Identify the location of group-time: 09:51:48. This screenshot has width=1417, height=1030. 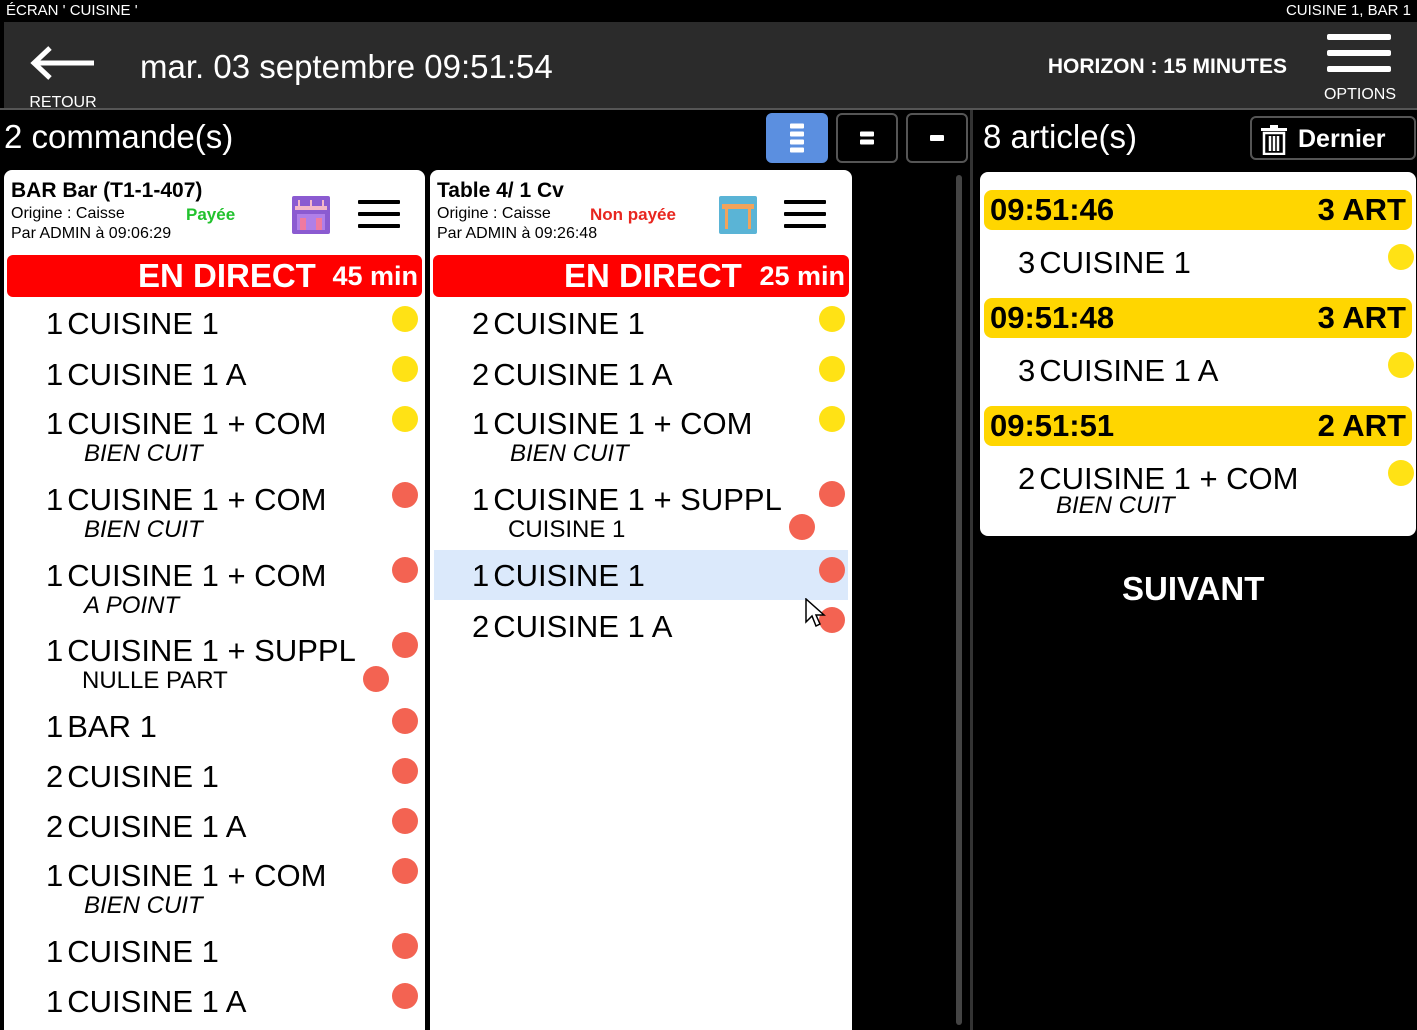
(1052, 317).